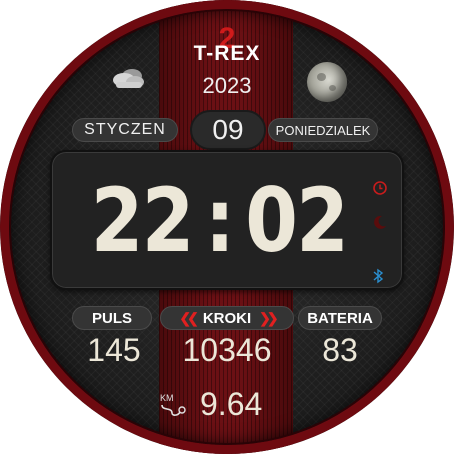  Describe the element at coordinates (112, 318) in the screenshot. I see `pulse-label: PULS` at that location.